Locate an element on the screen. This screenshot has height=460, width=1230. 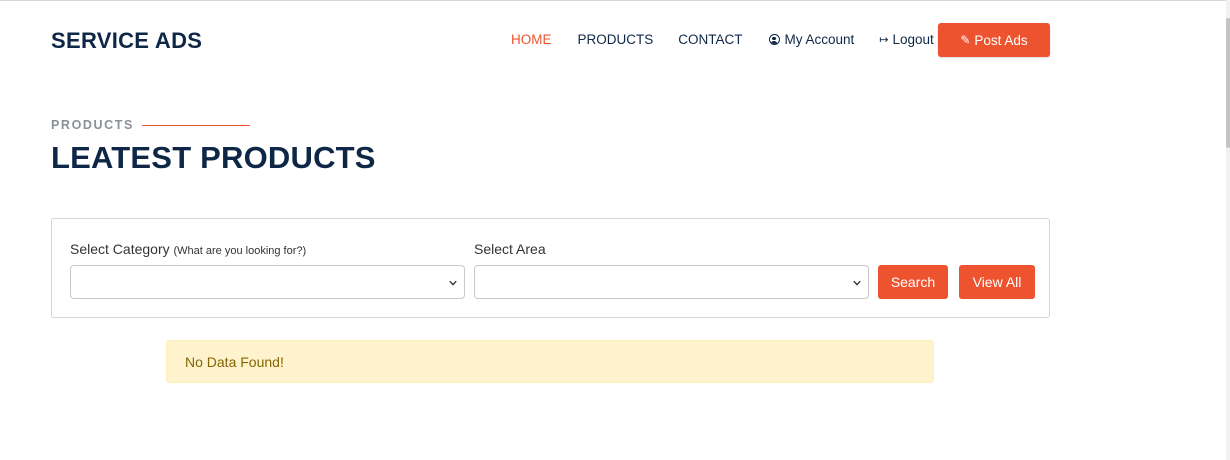
section-eyebrow: PRODUCTS is located at coordinates (92, 125).